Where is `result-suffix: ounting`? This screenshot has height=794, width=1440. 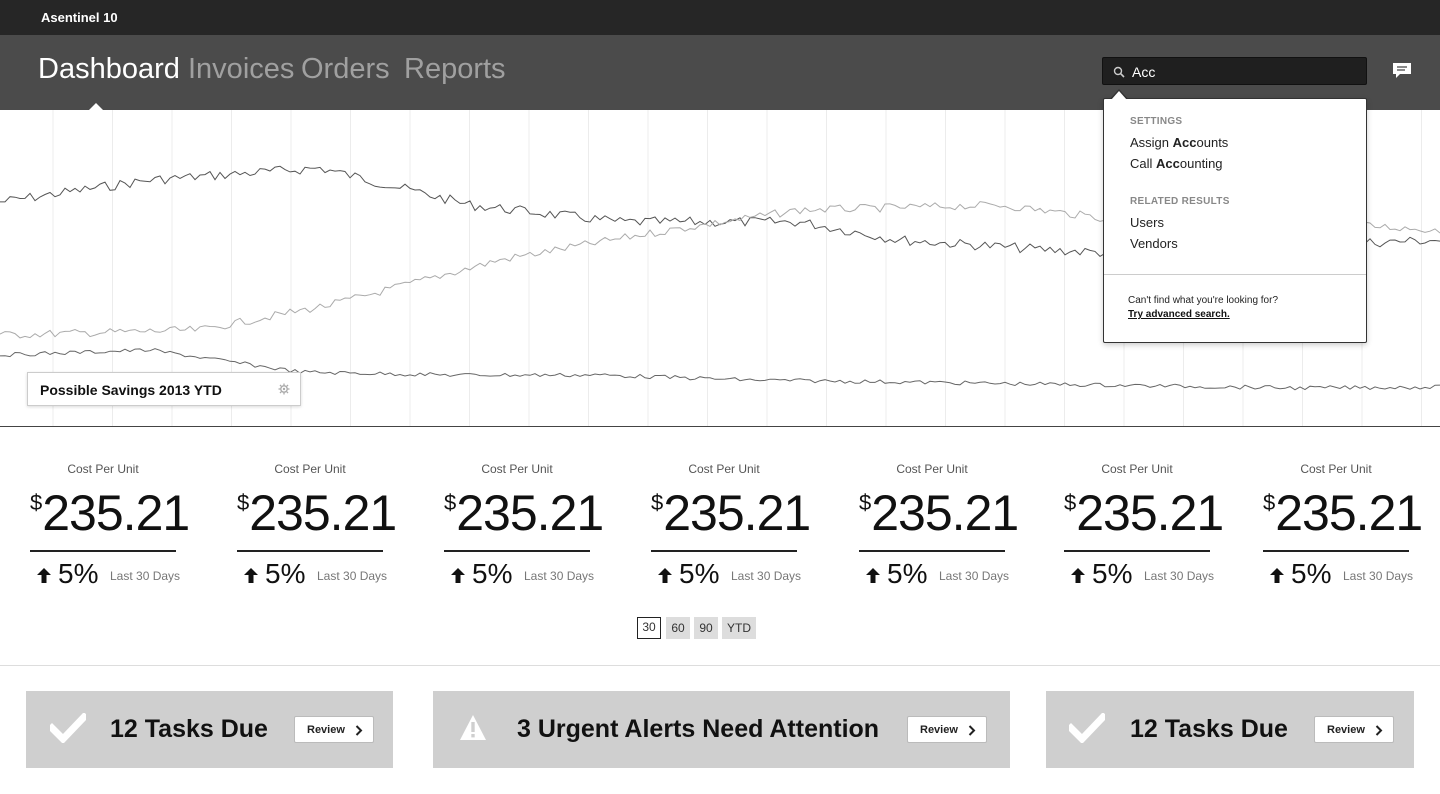 result-suffix: ounting is located at coordinates (1201, 163).